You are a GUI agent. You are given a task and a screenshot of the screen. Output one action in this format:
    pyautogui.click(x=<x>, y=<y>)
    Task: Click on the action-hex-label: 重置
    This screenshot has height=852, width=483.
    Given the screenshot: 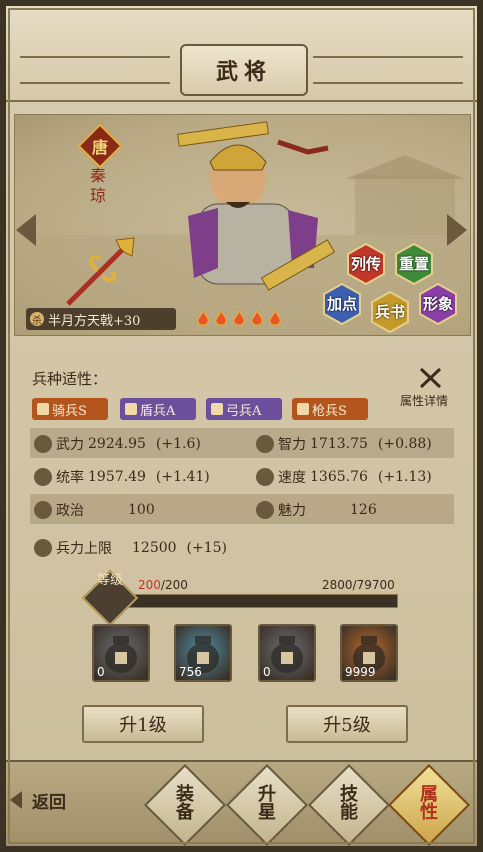 What is the action you would take?
    pyautogui.click(x=413, y=263)
    